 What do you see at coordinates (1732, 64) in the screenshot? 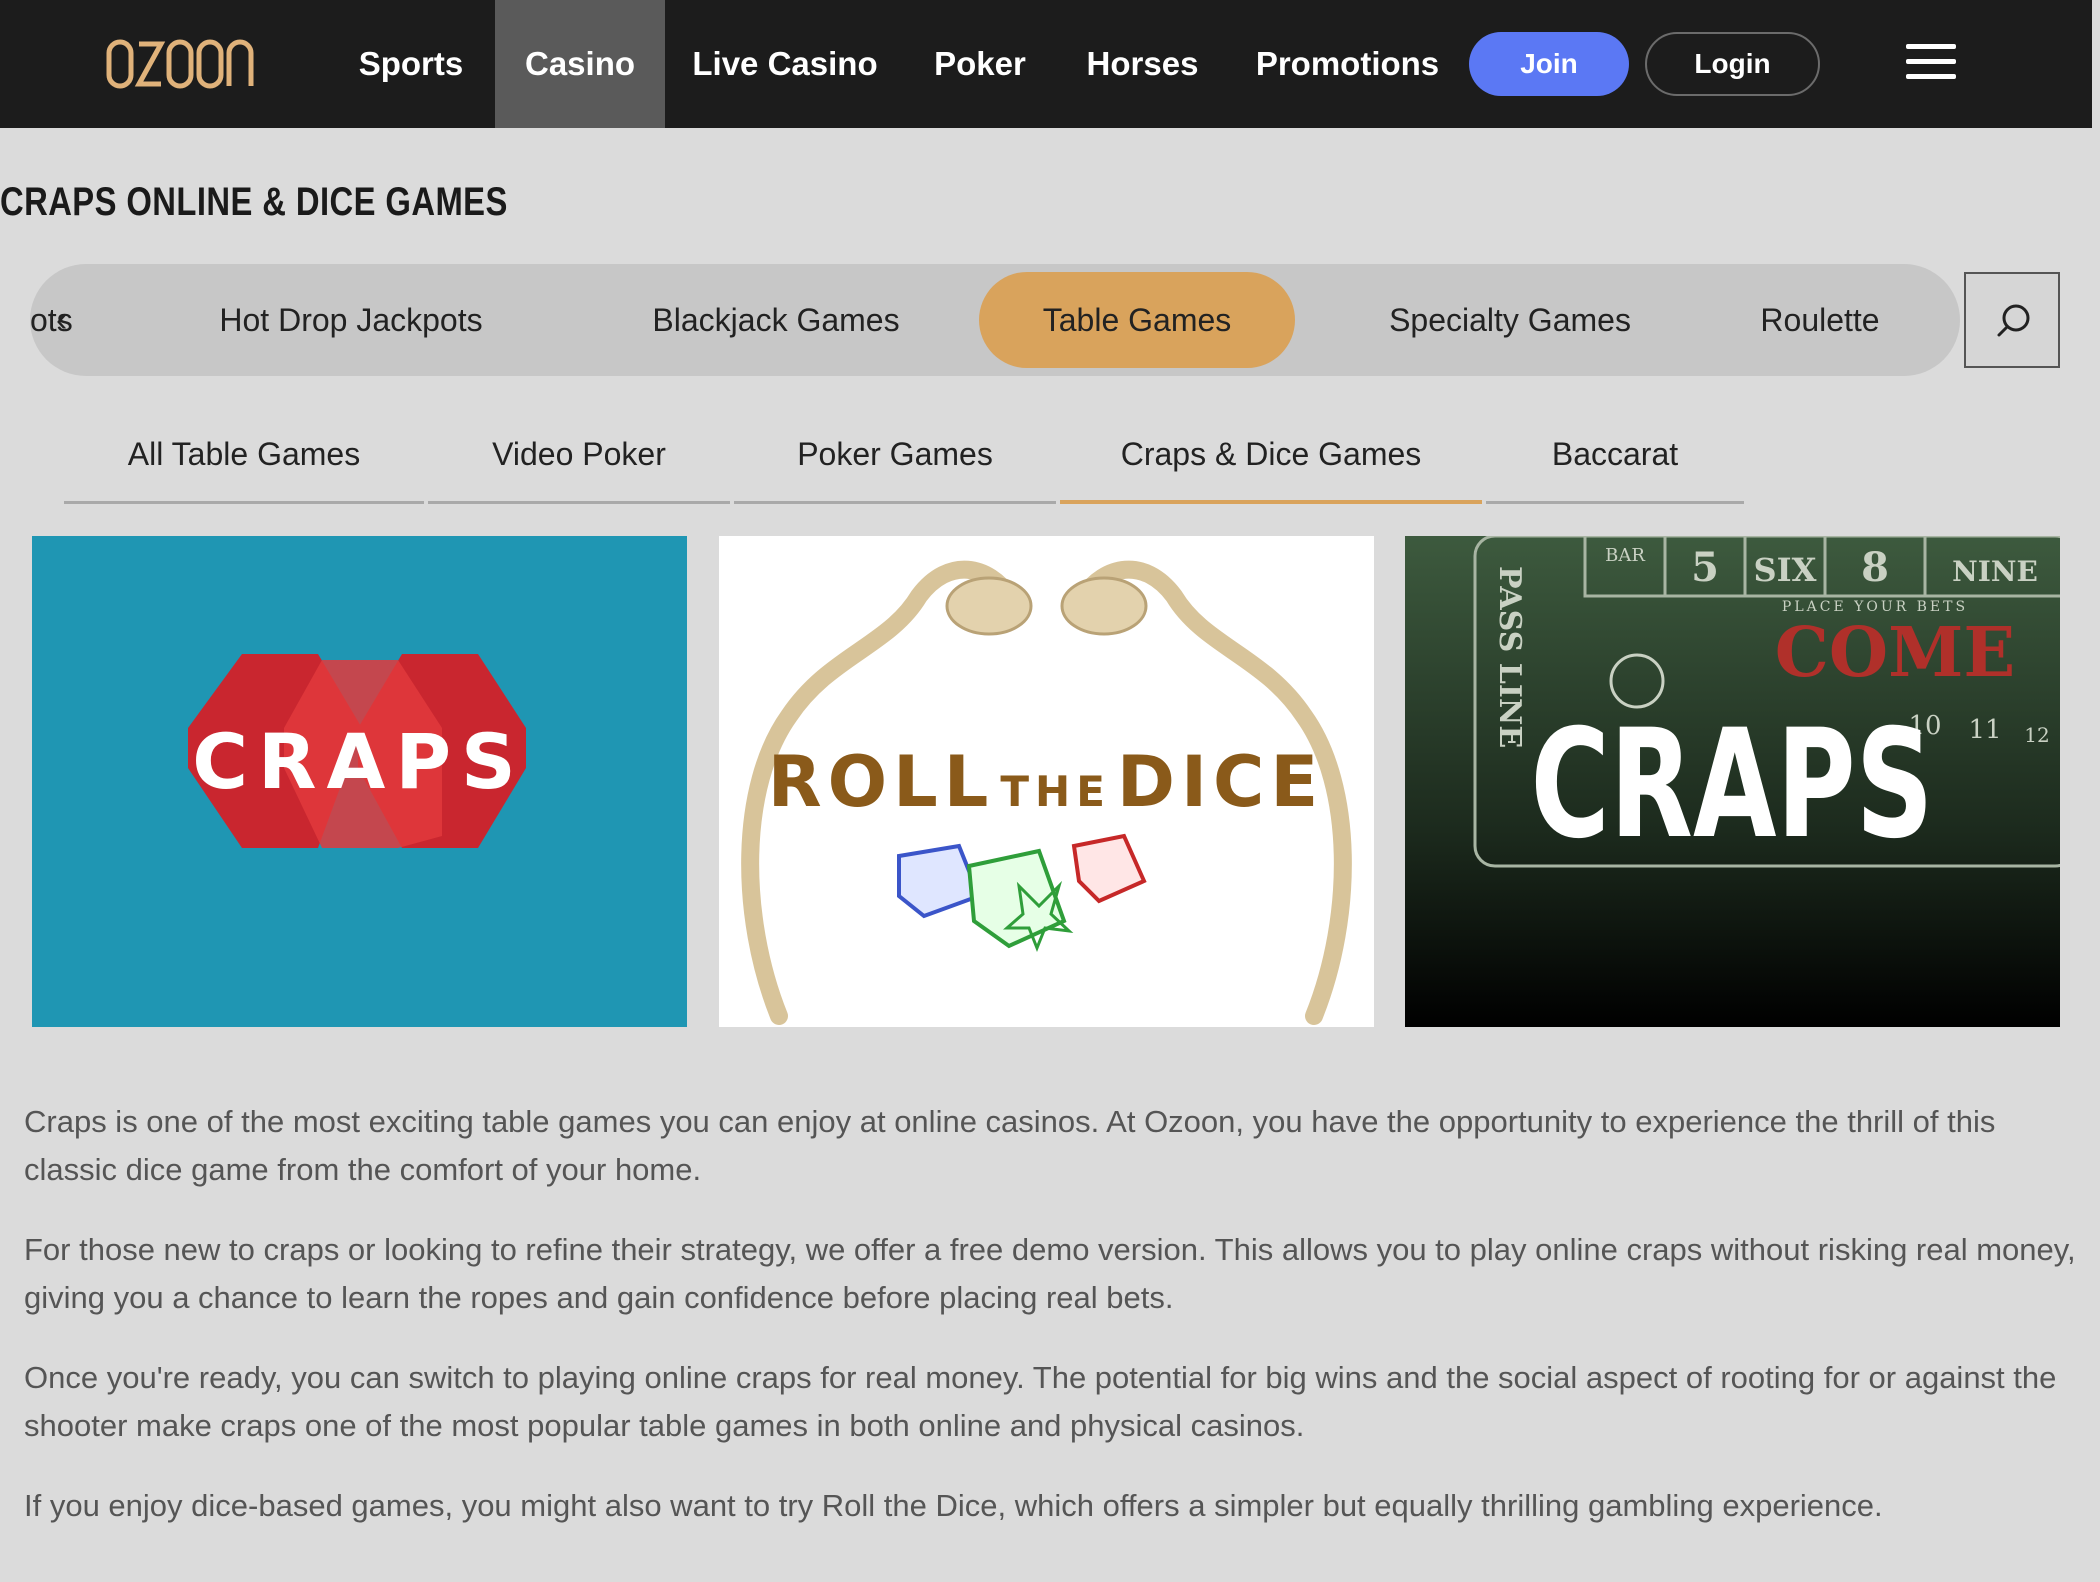
I see `login-button: Login` at bounding box center [1732, 64].